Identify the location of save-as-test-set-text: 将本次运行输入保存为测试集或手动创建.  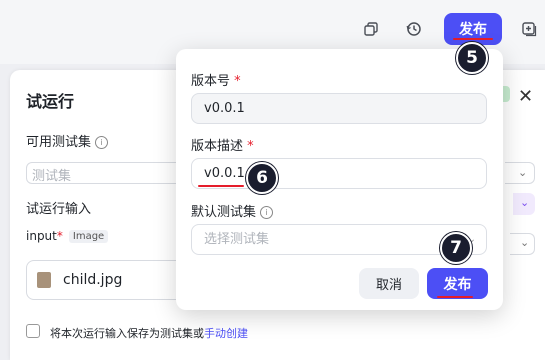
(149, 333).